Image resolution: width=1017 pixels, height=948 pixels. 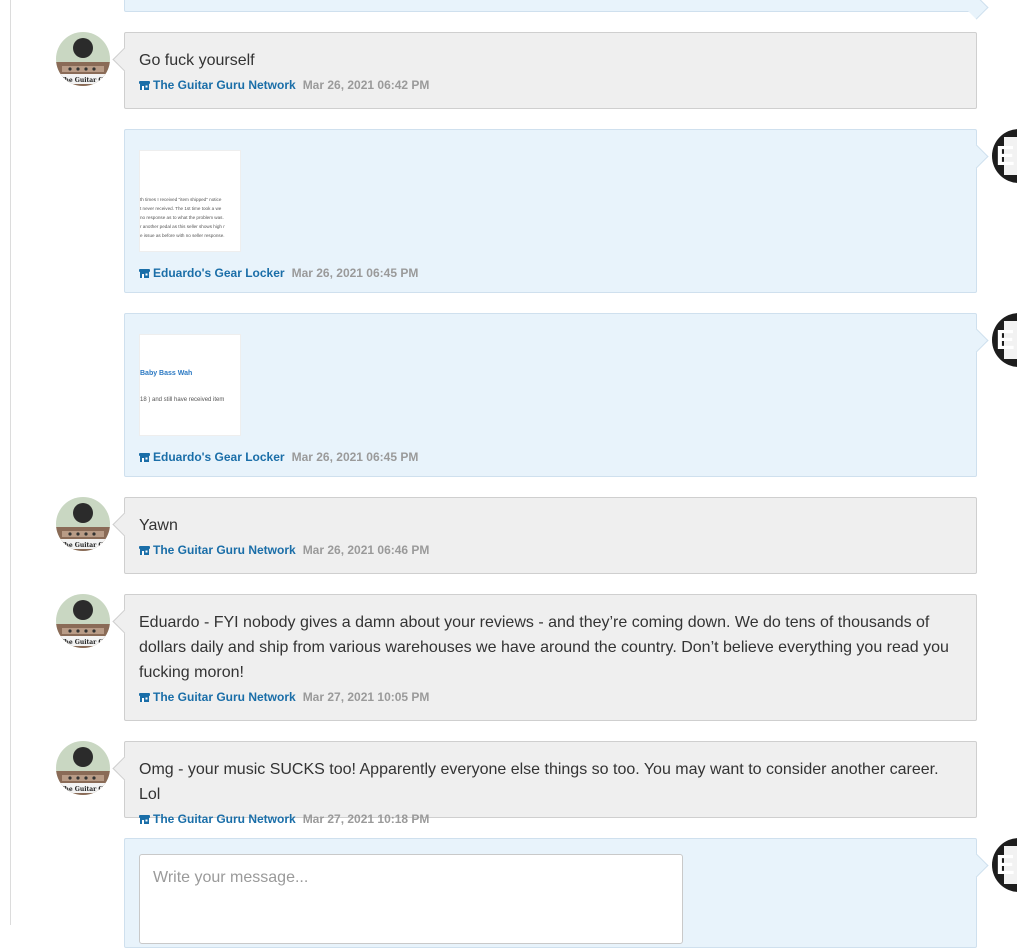 I want to click on thumbnail-text-line: no response as to what the problem was., so click(x=182, y=217).